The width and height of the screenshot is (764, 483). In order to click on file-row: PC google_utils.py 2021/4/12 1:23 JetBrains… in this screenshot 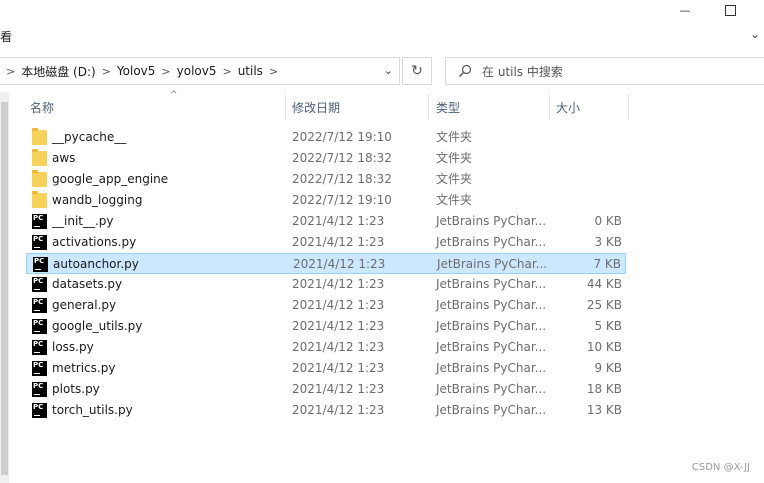, I will do `click(326, 326)`.